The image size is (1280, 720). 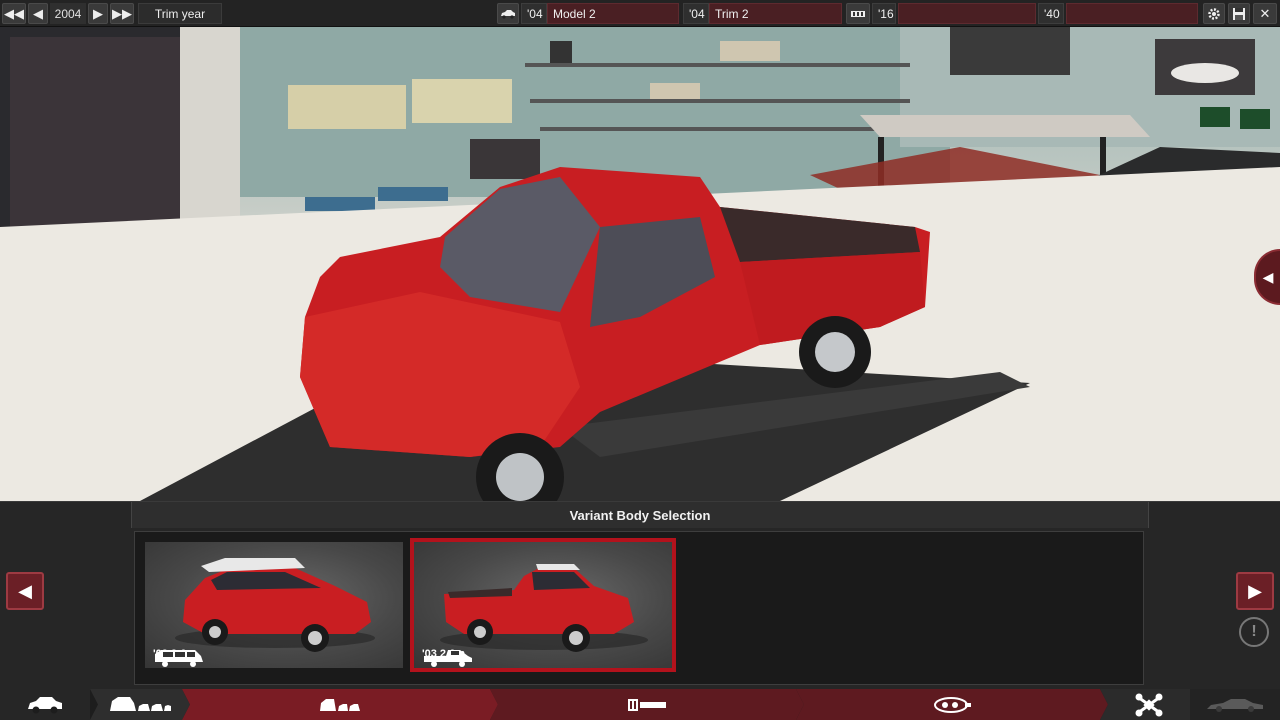 What do you see at coordinates (1149, 704) in the screenshot?
I see `nav-parts-icon` at bounding box center [1149, 704].